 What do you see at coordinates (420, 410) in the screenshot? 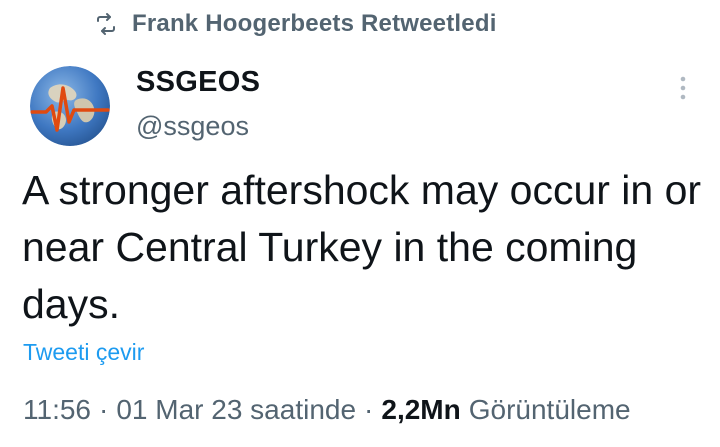
I see `views-count: 2,2Mn` at bounding box center [420, 410].